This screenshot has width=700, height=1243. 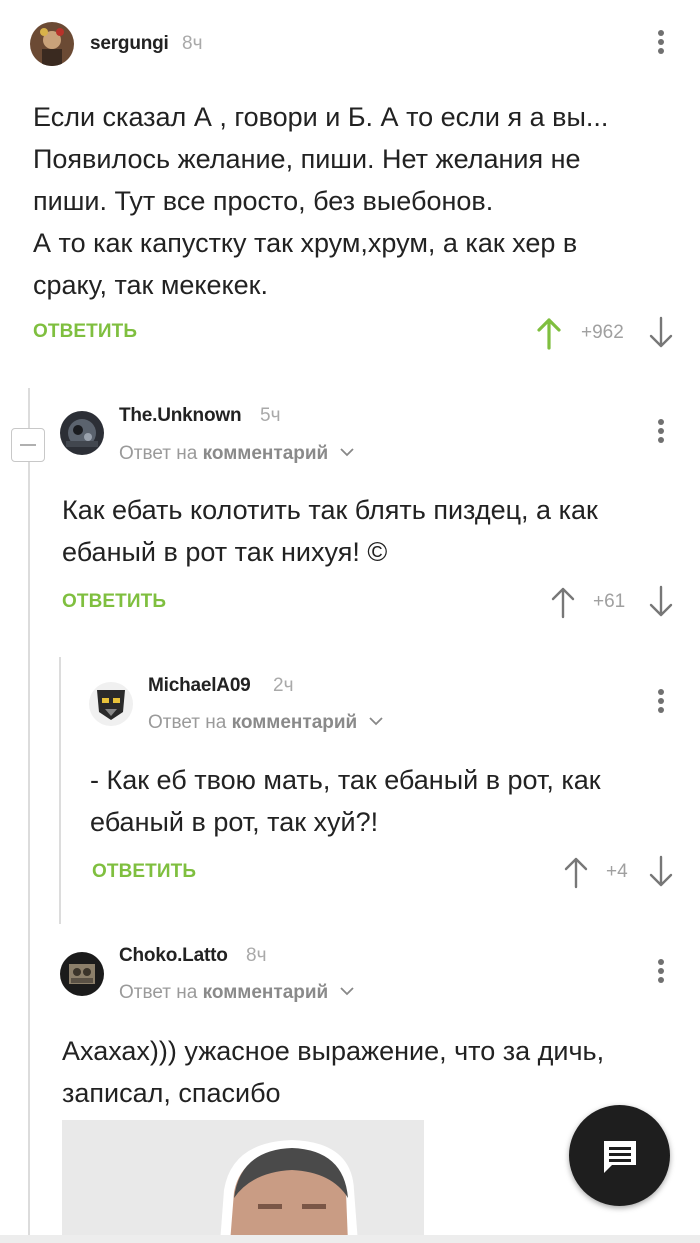 What do you see at coordinates (270, 415) in the screenshot?
I see `comment-time: 5ч` at bounding box center [270, 415].